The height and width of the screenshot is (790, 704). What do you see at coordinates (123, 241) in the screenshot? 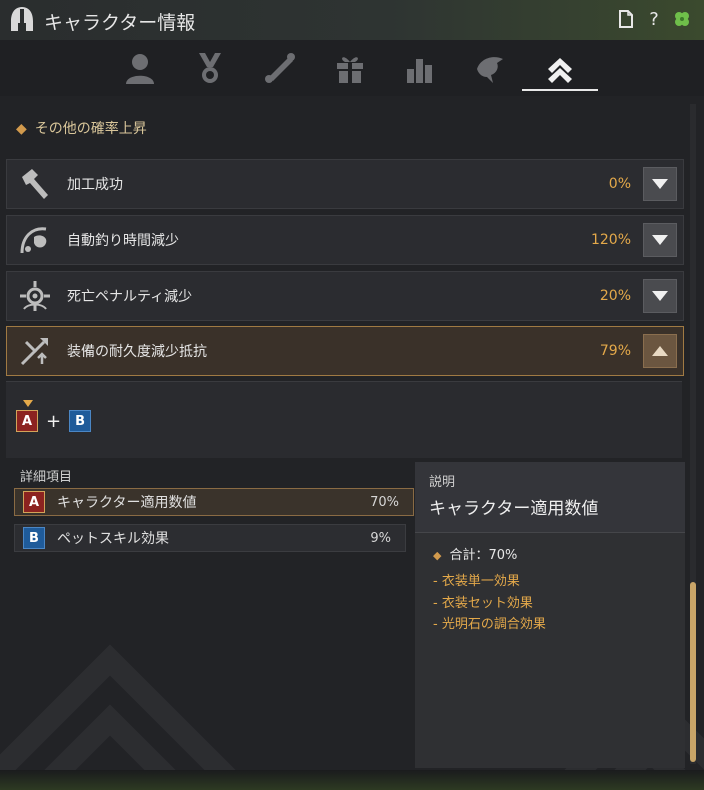
I see `row-label: 自動釣り時間減少` at bounding box center [123, 241].